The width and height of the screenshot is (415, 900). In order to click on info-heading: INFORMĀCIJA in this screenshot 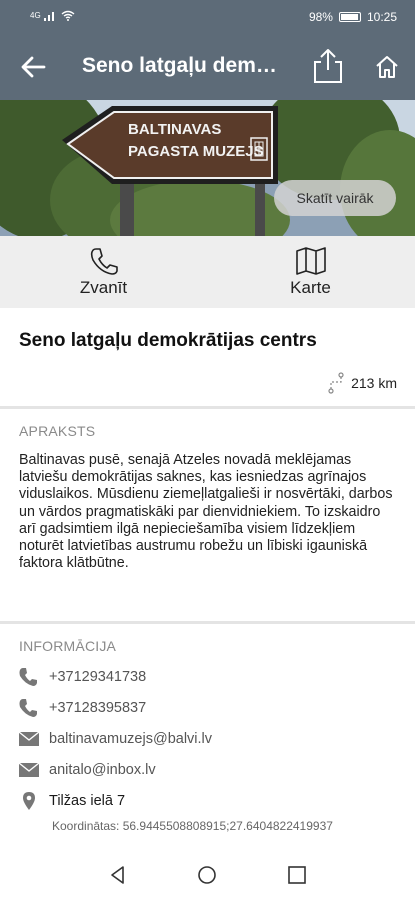, I will do `click(68, 646)`.